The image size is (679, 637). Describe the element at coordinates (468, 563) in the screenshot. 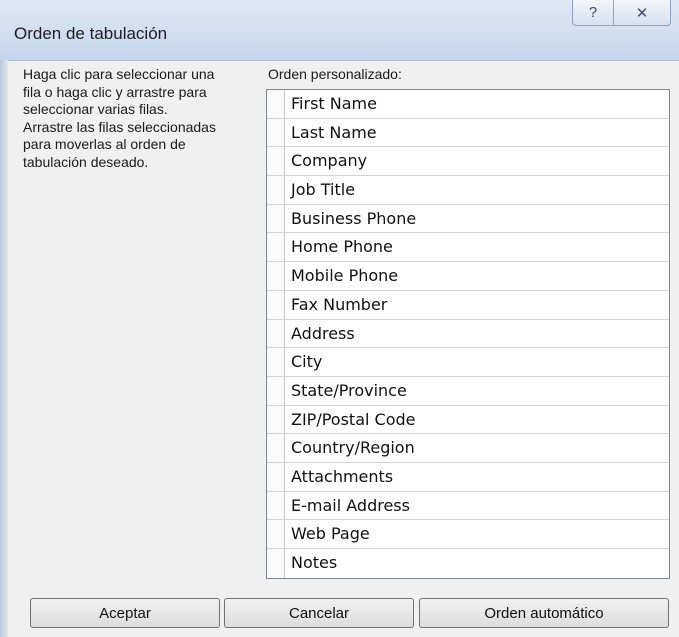

I see `list-row: Notes` at that location.